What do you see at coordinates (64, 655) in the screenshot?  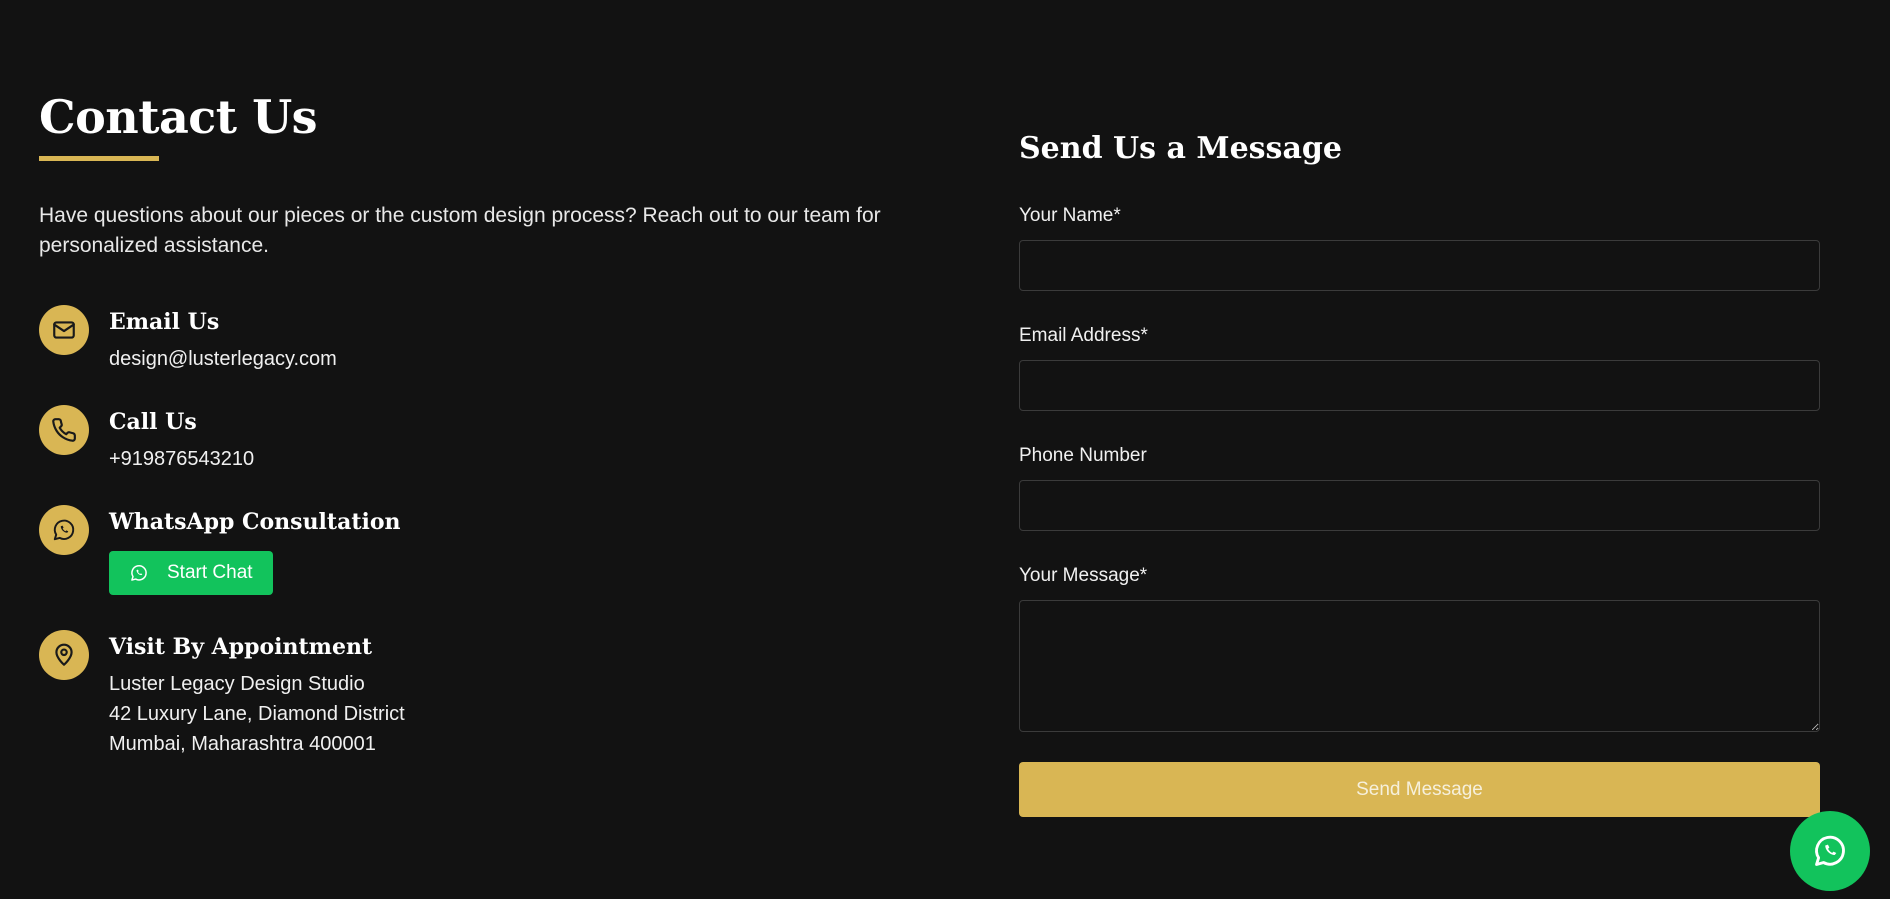 I see `map-pin-icon` at bounding box center [64, 655].